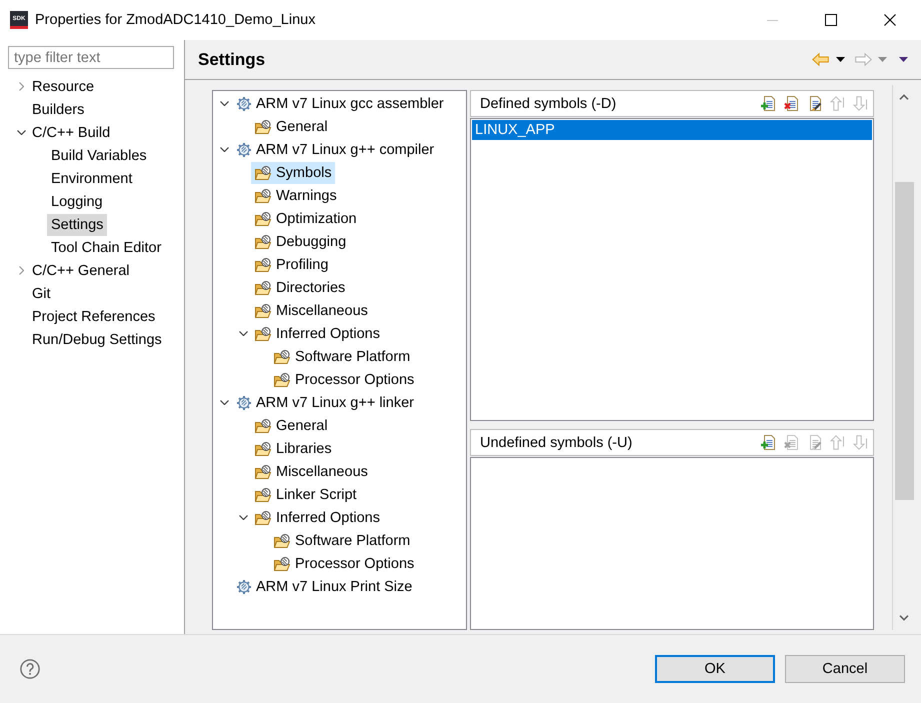 The image size is (921, 703). What do you see at coordinates (814, 103) in the screenshot?
I see `edit-icon` at bounding box center [814, 103].